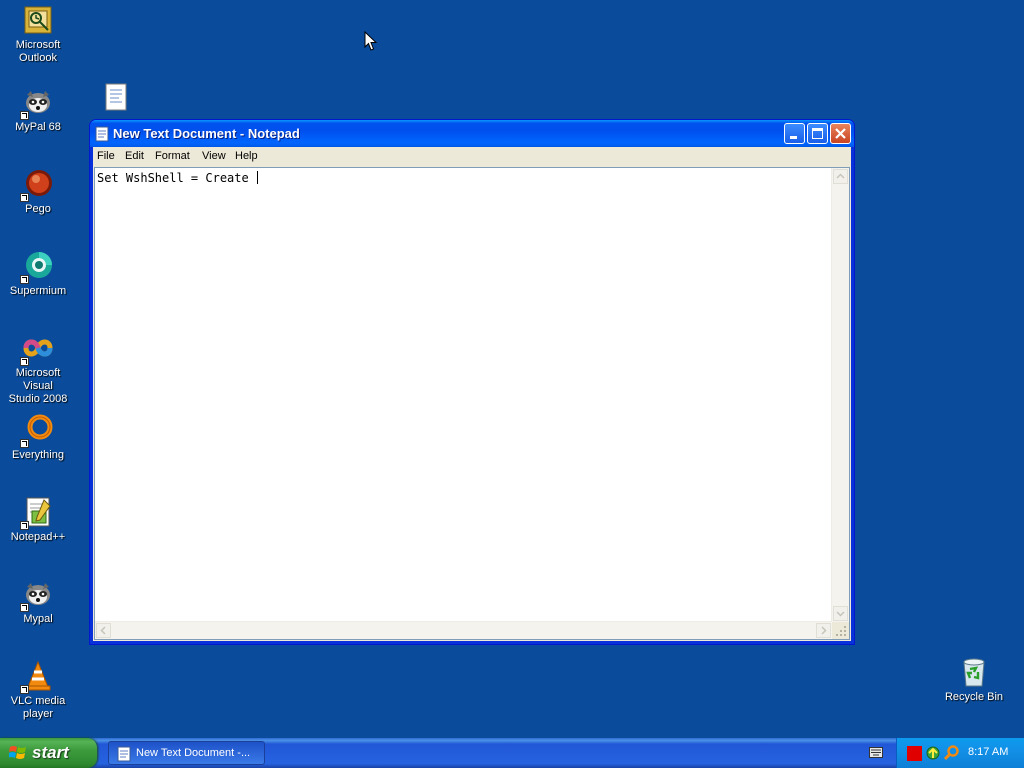 This screenshot has width=1024, height=768. I want to click on everything-icon, so click(37, 431).